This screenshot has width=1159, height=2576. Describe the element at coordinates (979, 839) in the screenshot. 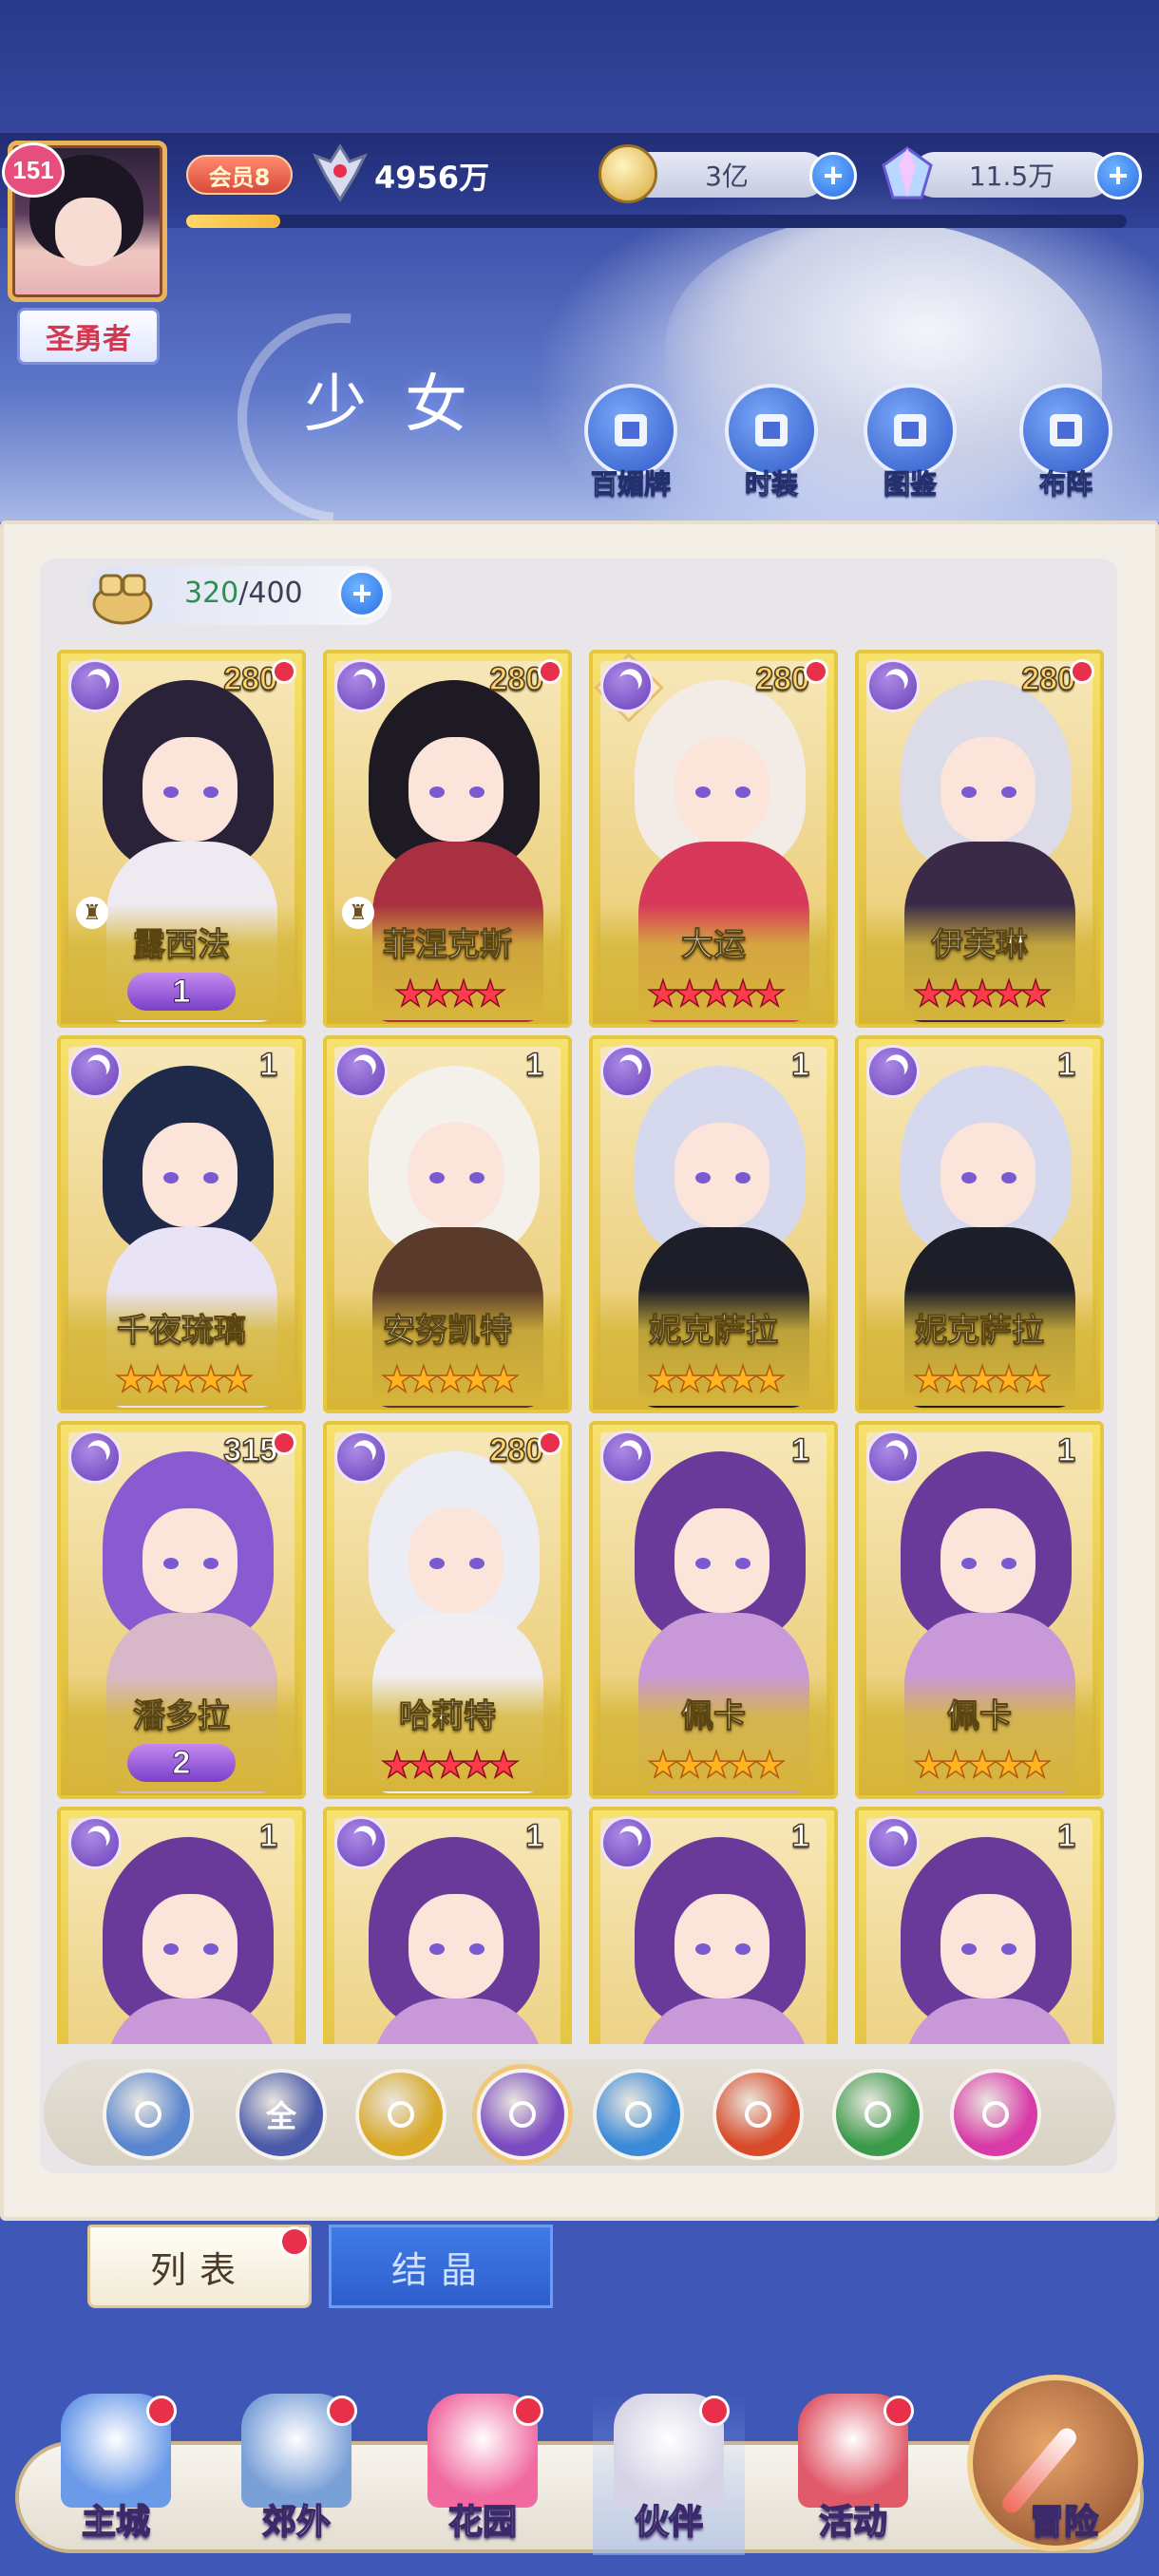

I see `character-card: 280 伊芙琳 ★★★★★` at that location.